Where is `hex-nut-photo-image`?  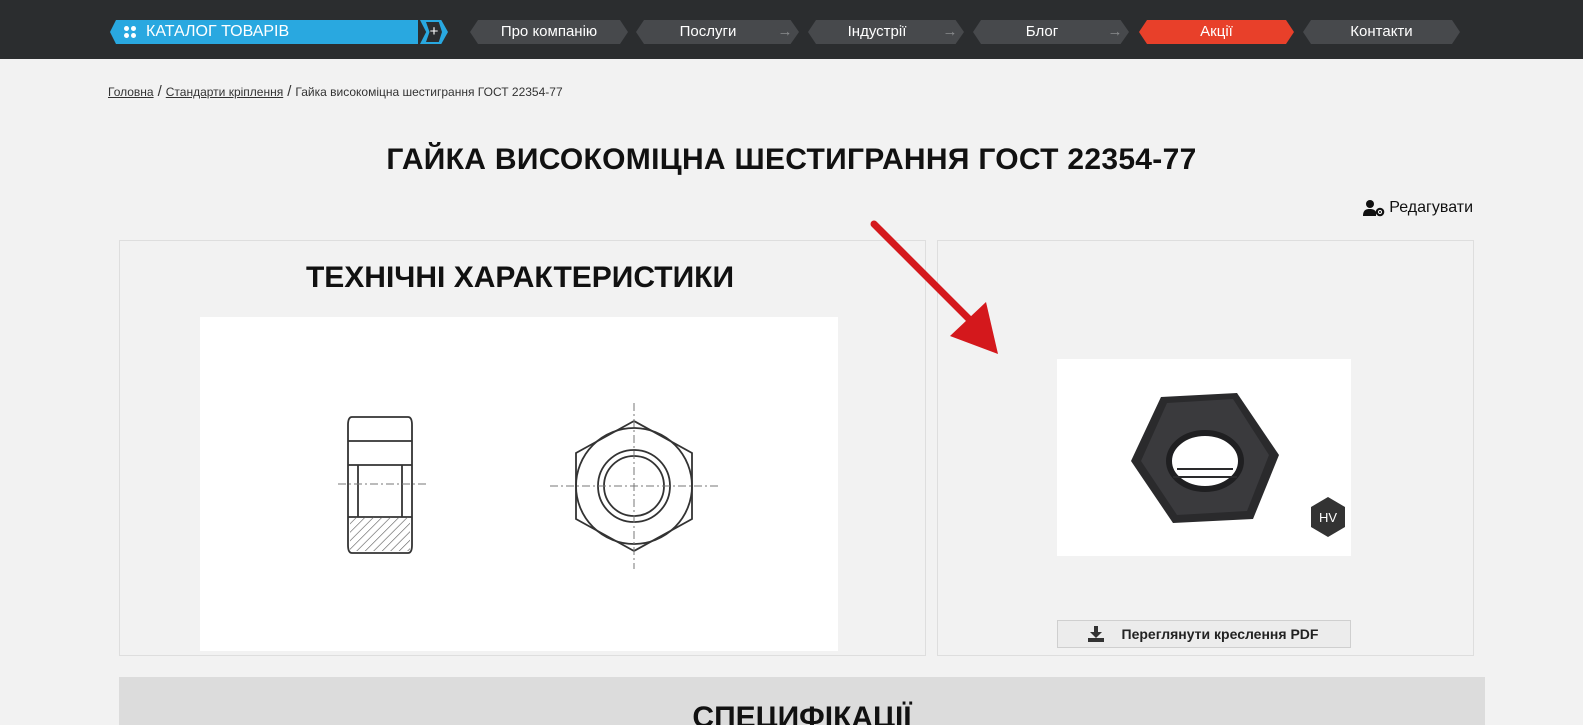
hex-nut-photo-image is located at coordinates (1205, 458).